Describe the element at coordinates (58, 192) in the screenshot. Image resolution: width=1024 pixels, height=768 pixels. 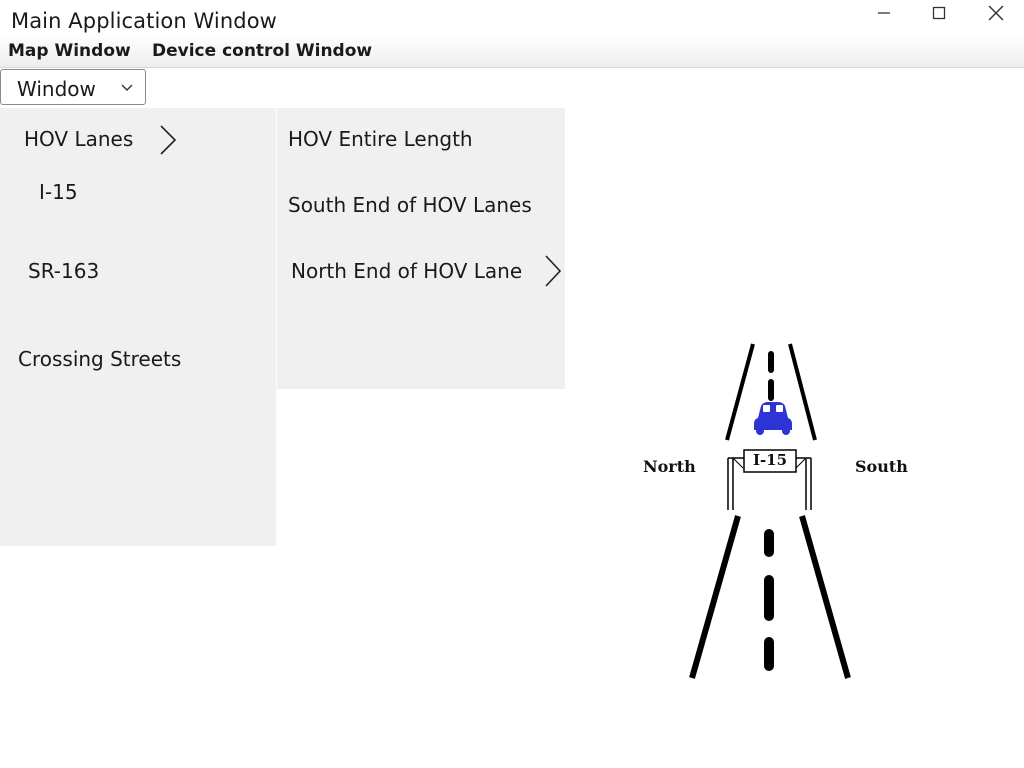
I see `menu-item-i-15: I-15` at that location.